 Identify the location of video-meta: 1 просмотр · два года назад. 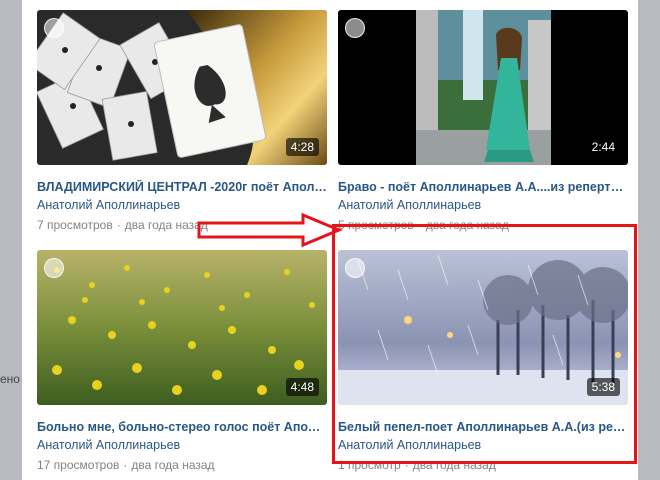
(417, 465).